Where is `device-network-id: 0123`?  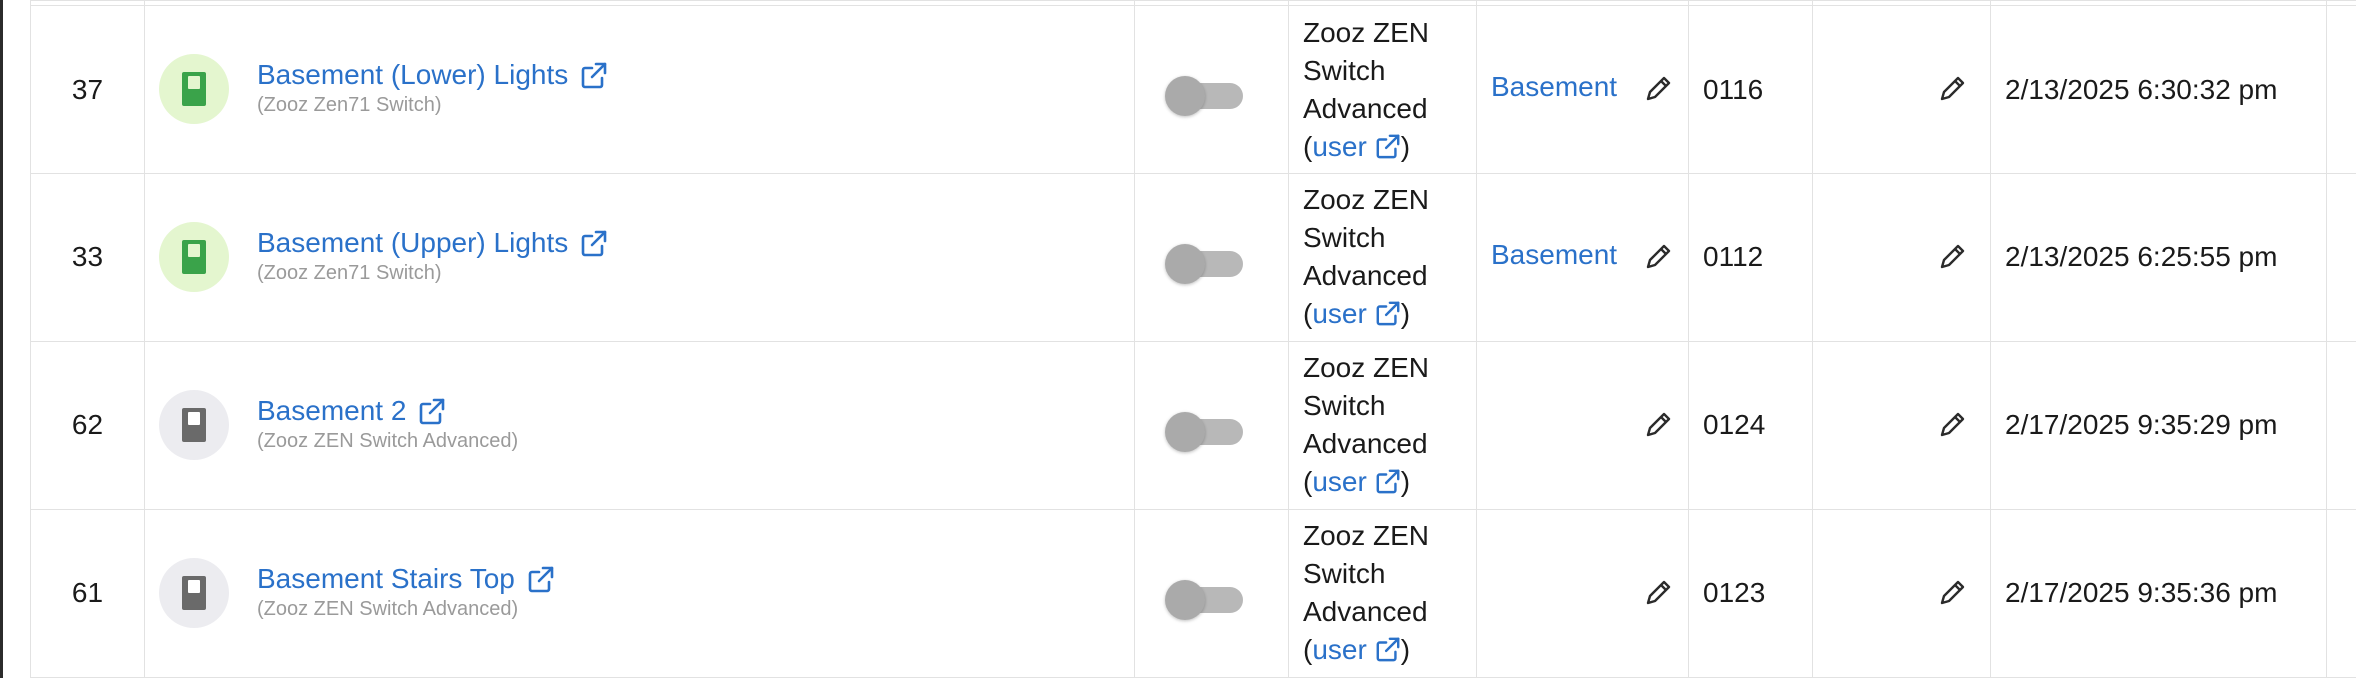 device-network-id: 0123 is located at coordinates (1734, 593).